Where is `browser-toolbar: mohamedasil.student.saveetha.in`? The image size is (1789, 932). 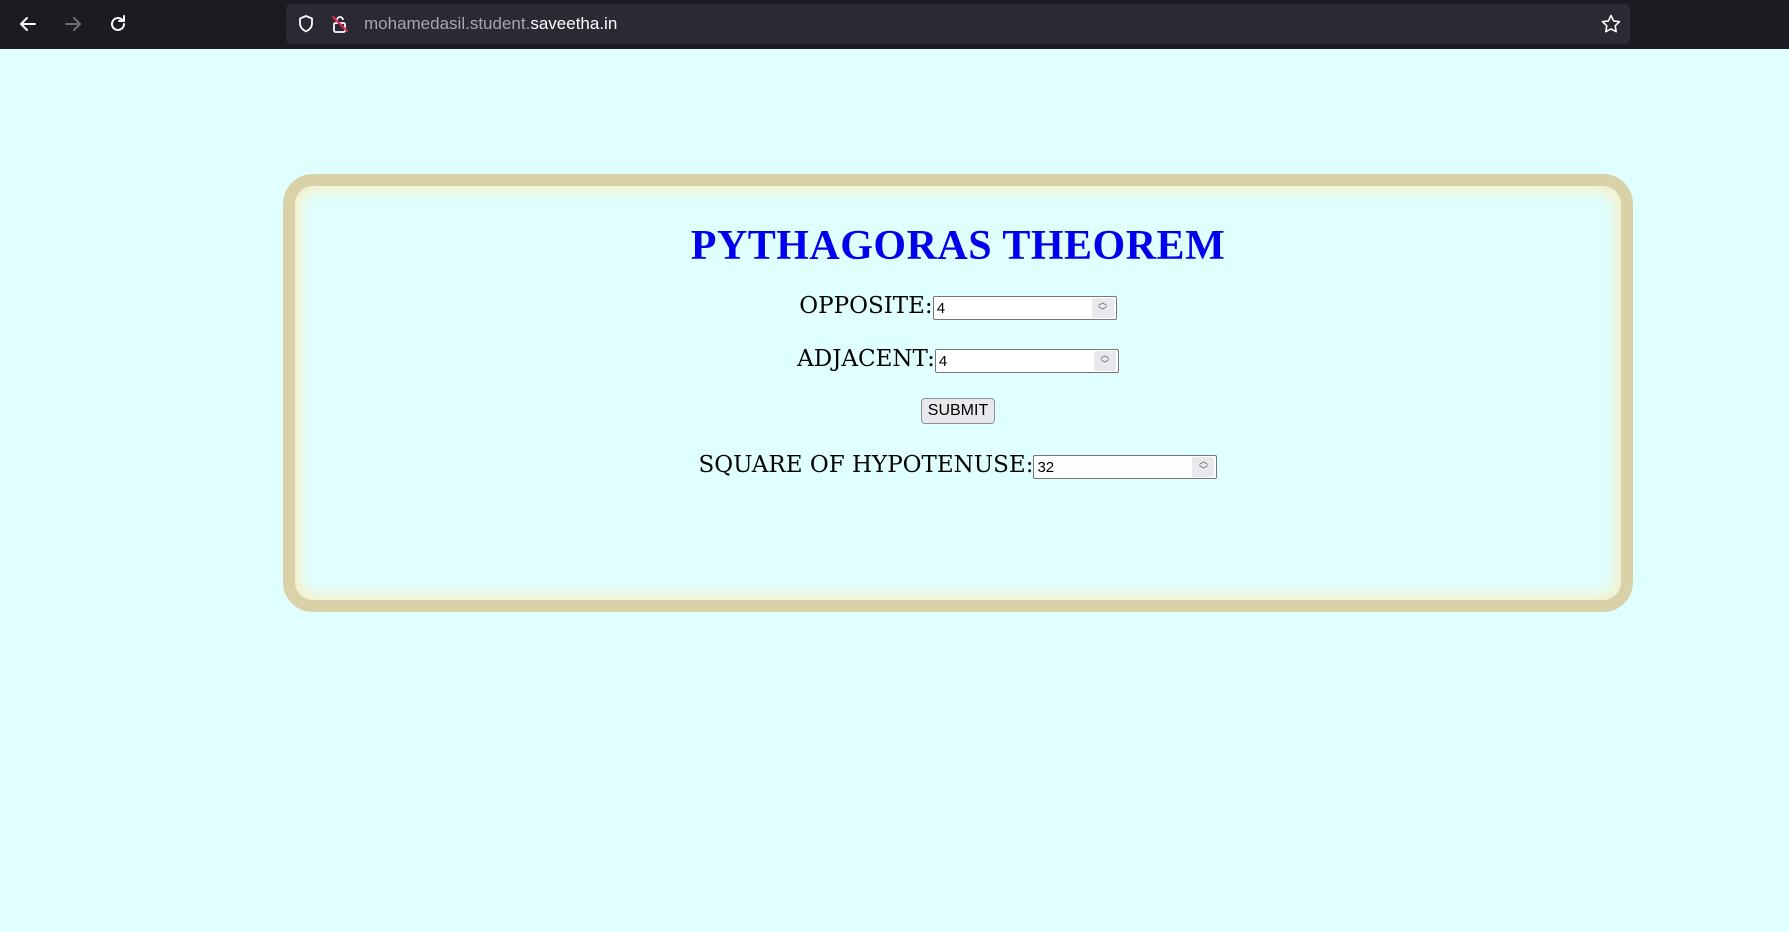
browser-toolbar: mohamedasil.student.saveetha.in is located at coordinates (894, 24).